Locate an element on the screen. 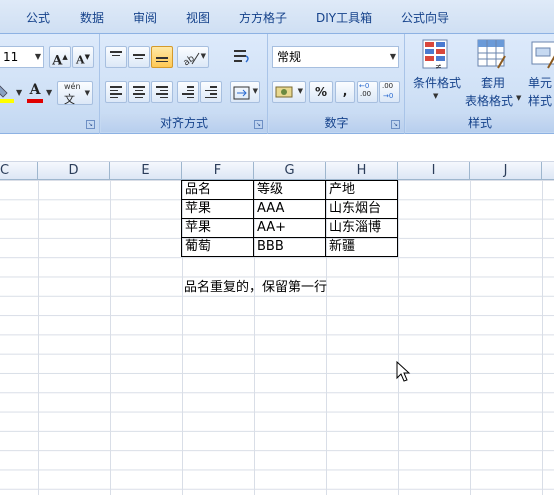  instruction-note: 品名重复的，保留第一行 is located at coordinates (256, 287).